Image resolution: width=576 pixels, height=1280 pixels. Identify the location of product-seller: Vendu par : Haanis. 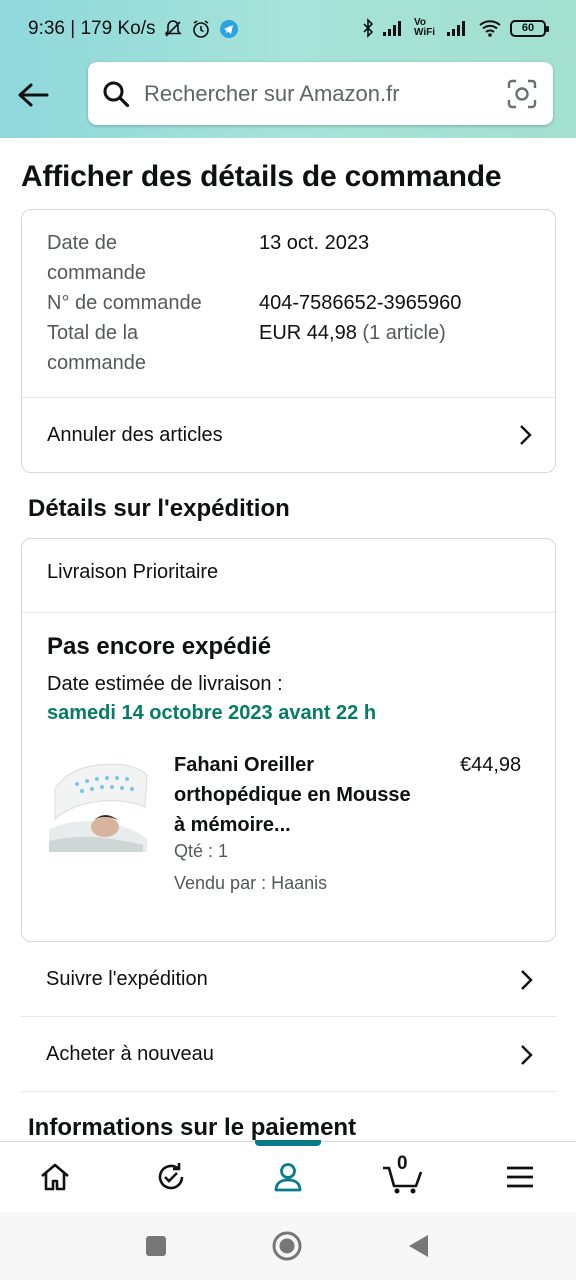
(251, 883).